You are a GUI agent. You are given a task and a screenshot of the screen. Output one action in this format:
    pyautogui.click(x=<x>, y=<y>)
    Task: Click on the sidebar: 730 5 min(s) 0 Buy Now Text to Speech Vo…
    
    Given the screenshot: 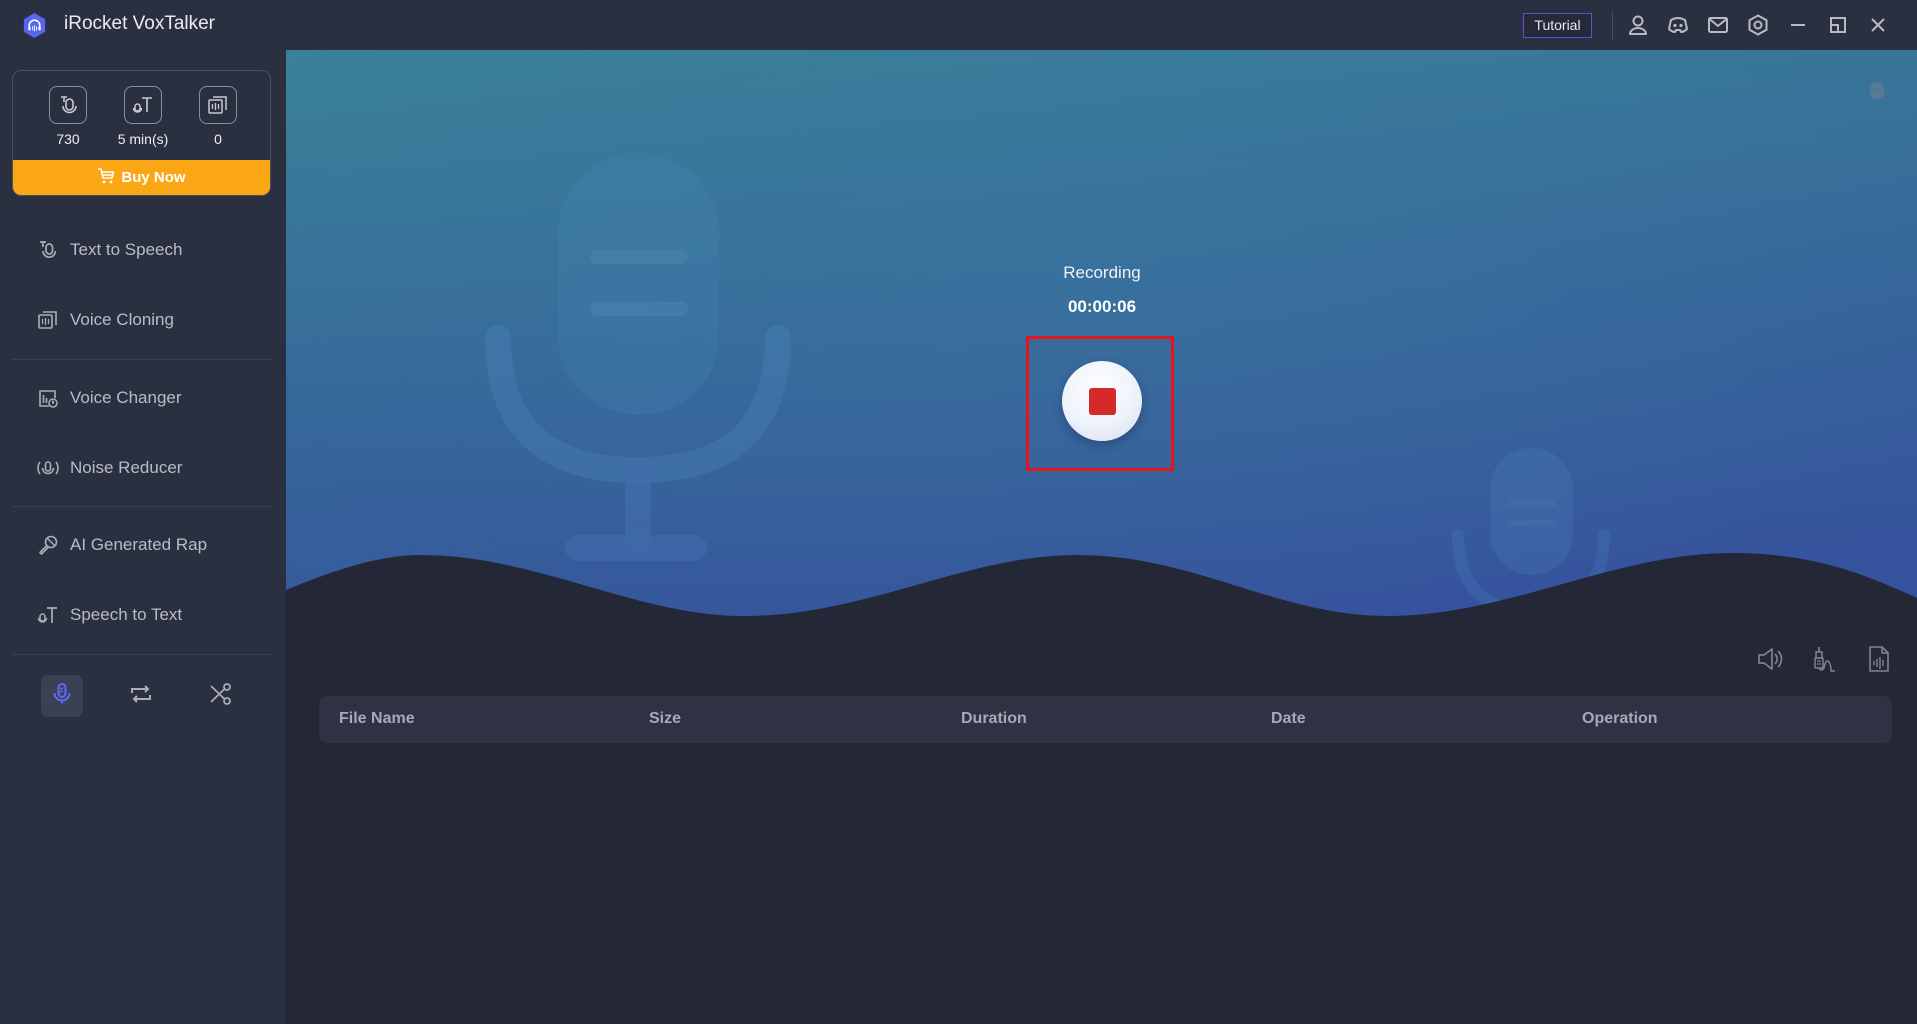 What is the action you would take?
    pyautogui.click(x=143, y=537)
    